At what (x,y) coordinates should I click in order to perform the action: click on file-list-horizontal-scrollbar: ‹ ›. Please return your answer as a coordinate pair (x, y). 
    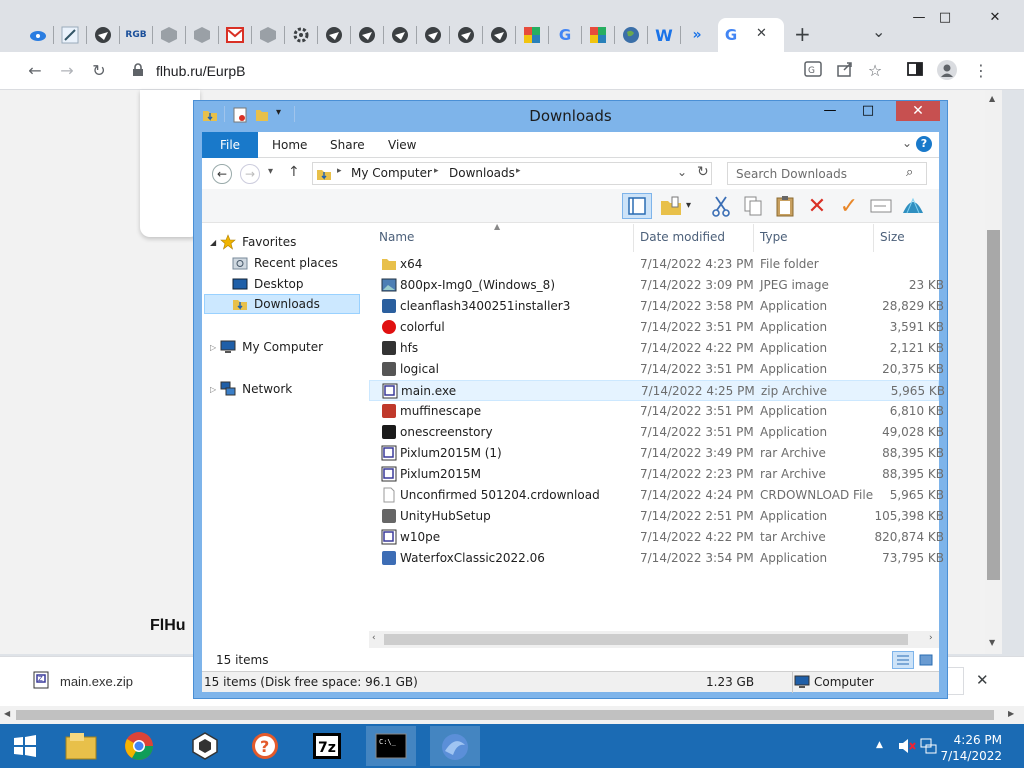
    Looking at the image, I should click on (654, 639).